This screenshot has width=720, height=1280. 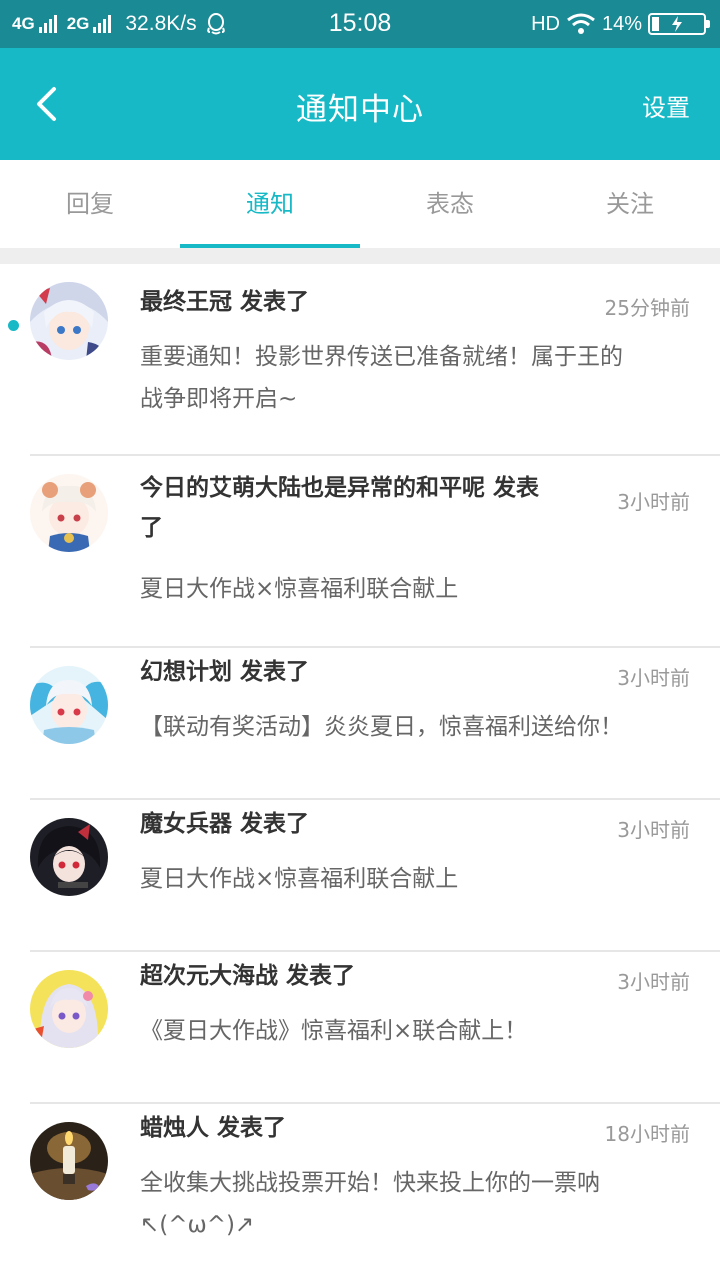 I want to click on notification-title: 幻想计划 发表了, so click(x=225, y=672).